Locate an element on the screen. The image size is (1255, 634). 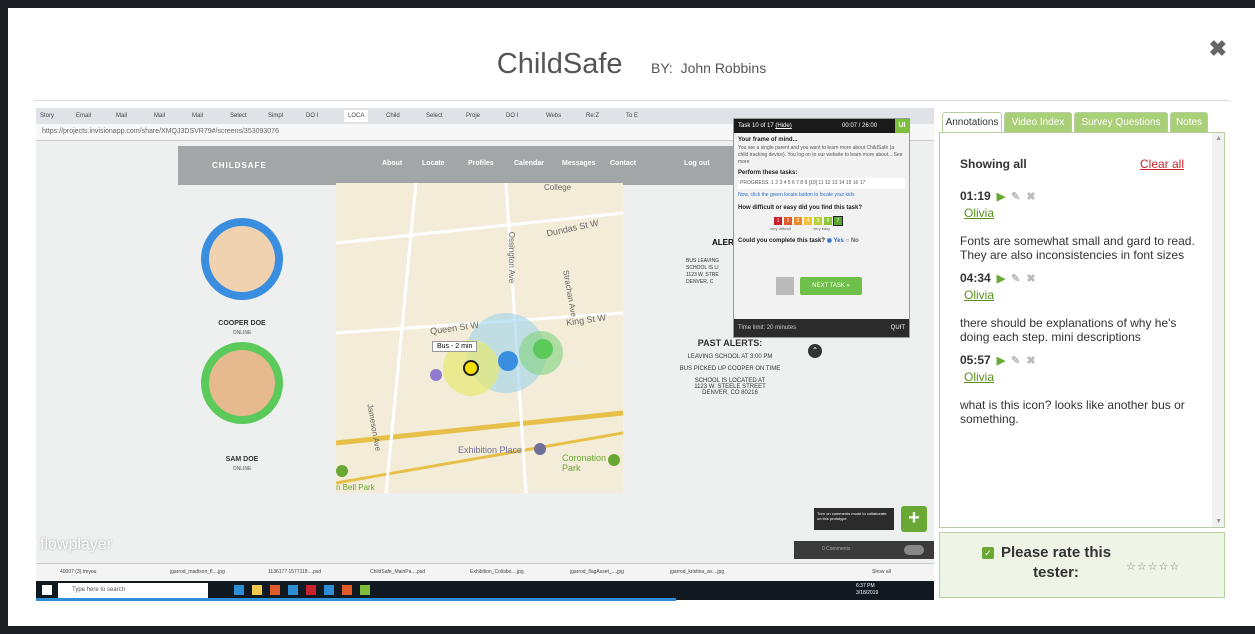
site-nav-link: Contact is located at coordinates (623, 163).